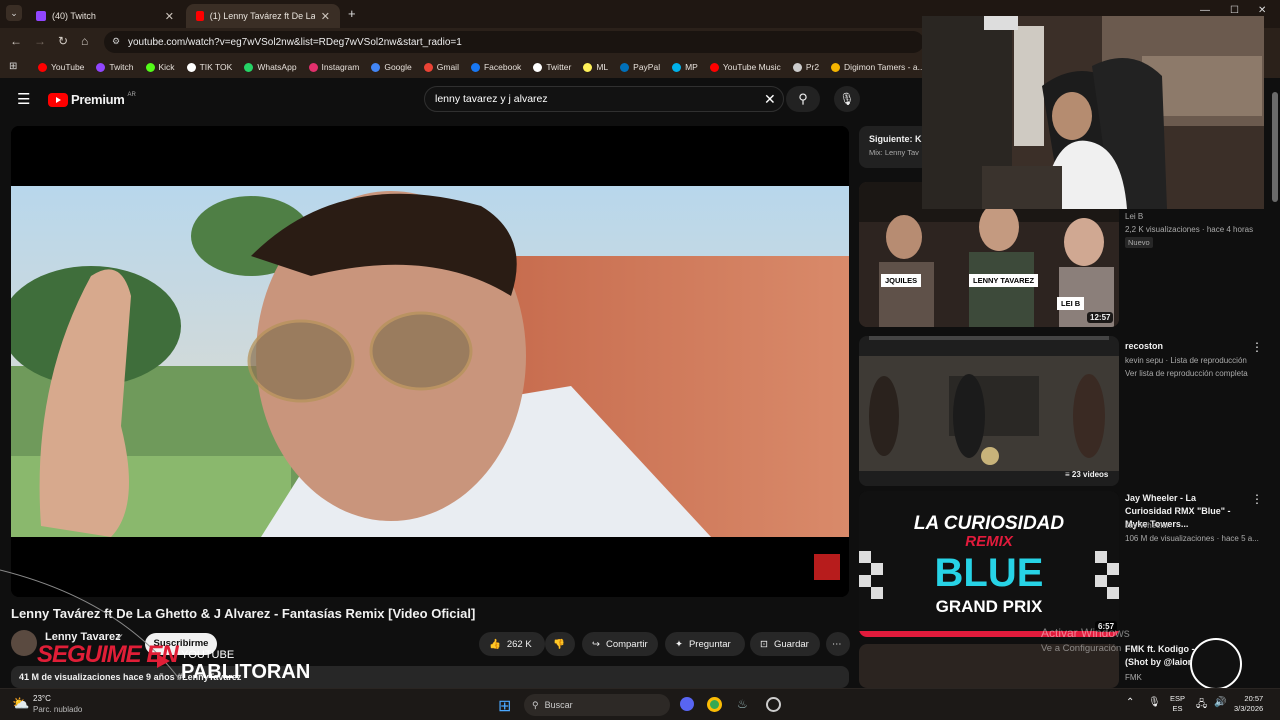 The width and height of the screenshot is (1280, 720). I want to click on thumbs-up-icon: 👍, so click(495, 644).